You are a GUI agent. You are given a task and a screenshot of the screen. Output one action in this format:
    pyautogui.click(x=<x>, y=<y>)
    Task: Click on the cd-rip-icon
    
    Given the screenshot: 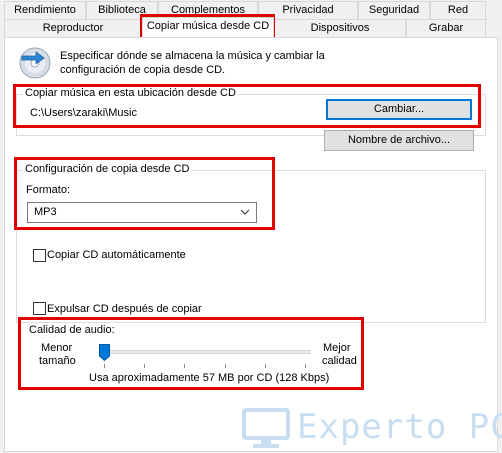 What is the action you would take?
    pyautogui.click(x=35, y=63)
    